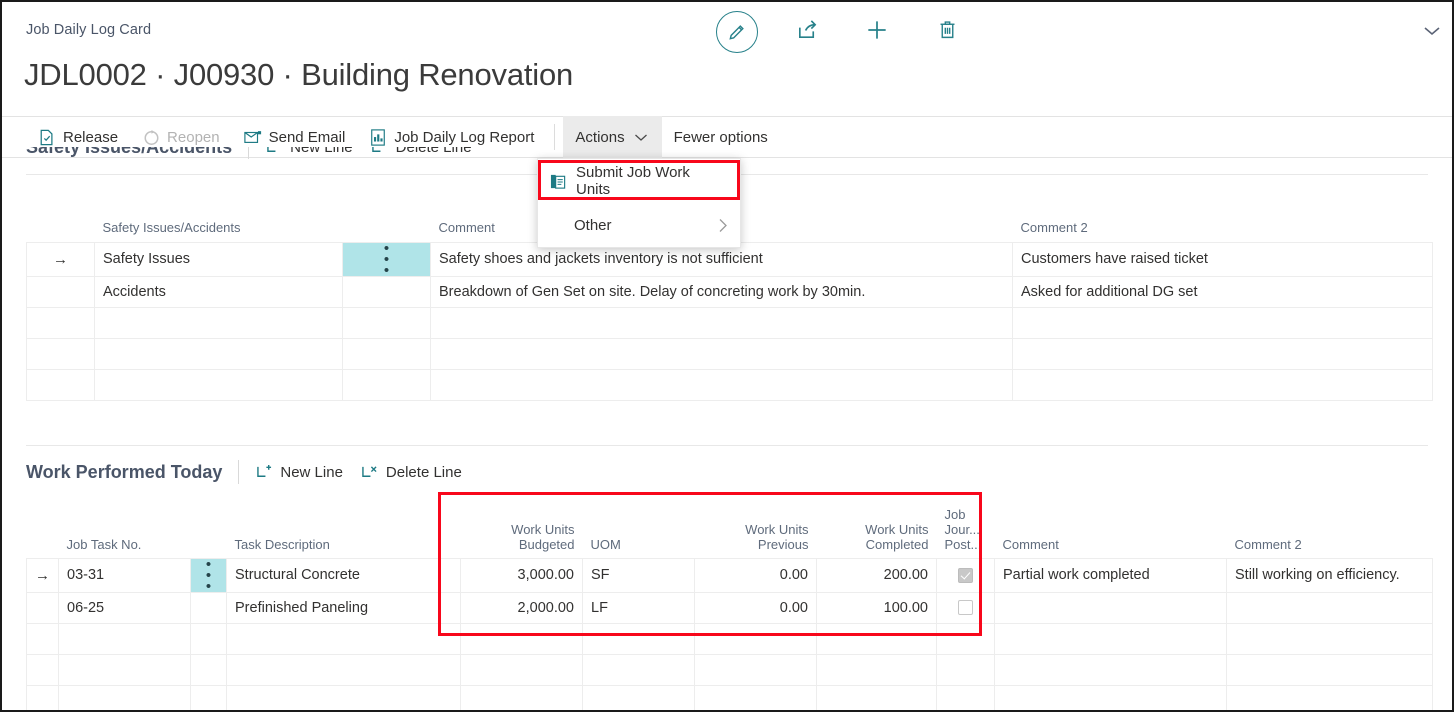  I want to click on column-header-job-task-no: Job Task No., so click(125, 526).